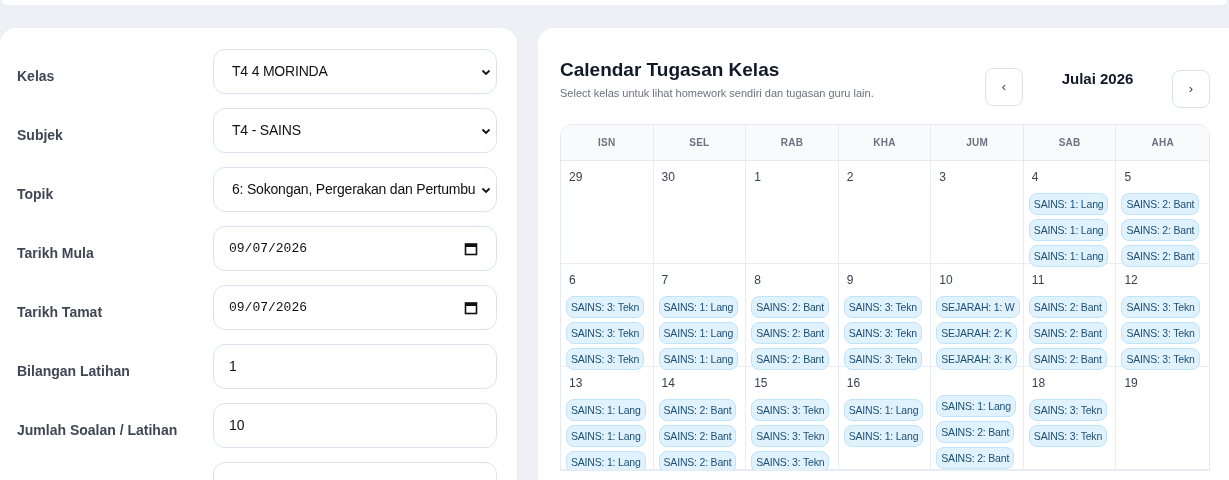  Describe the element at coordinates (36, 75) in the screenshot. I see `field-label: Kelas` at that location.